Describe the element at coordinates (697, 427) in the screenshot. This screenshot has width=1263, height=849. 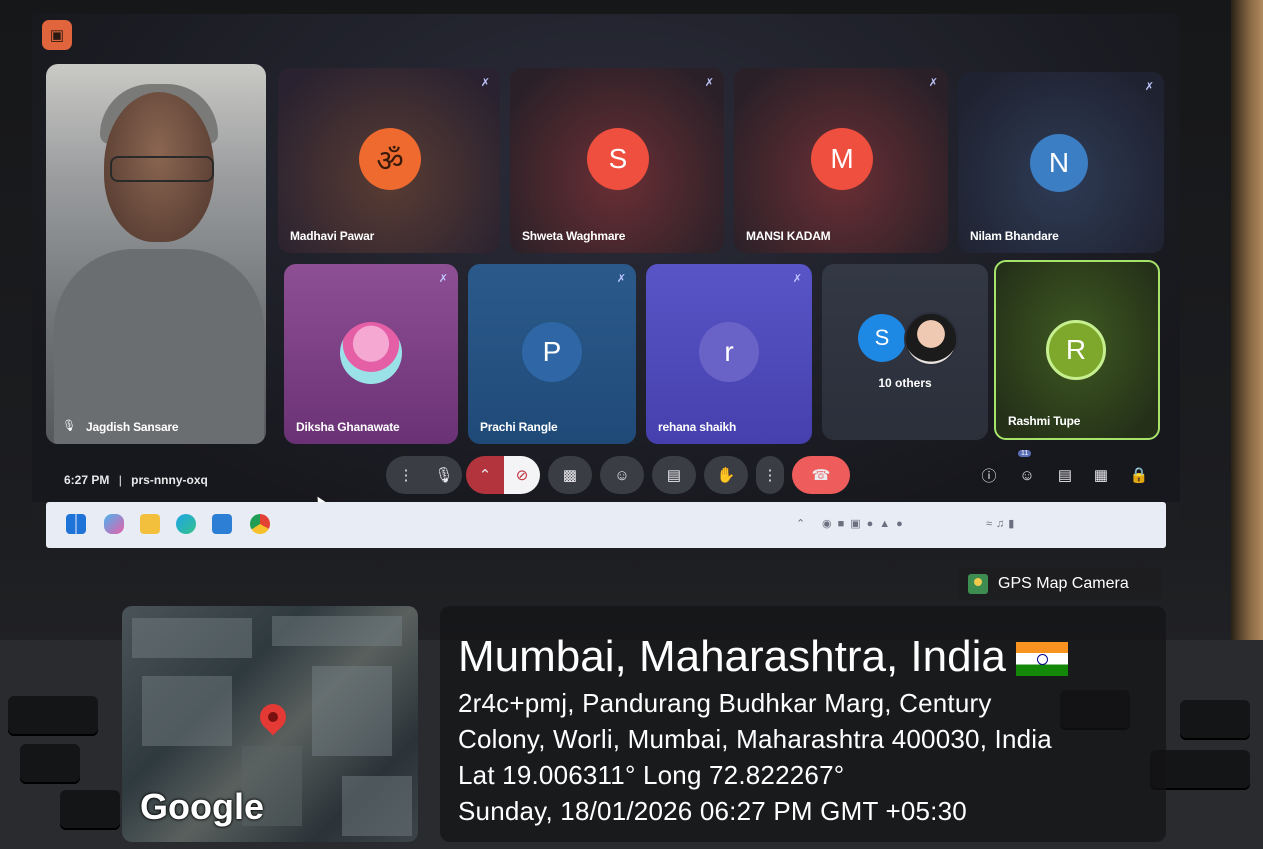
I see `participant-name: rehana shaikh` at that location.